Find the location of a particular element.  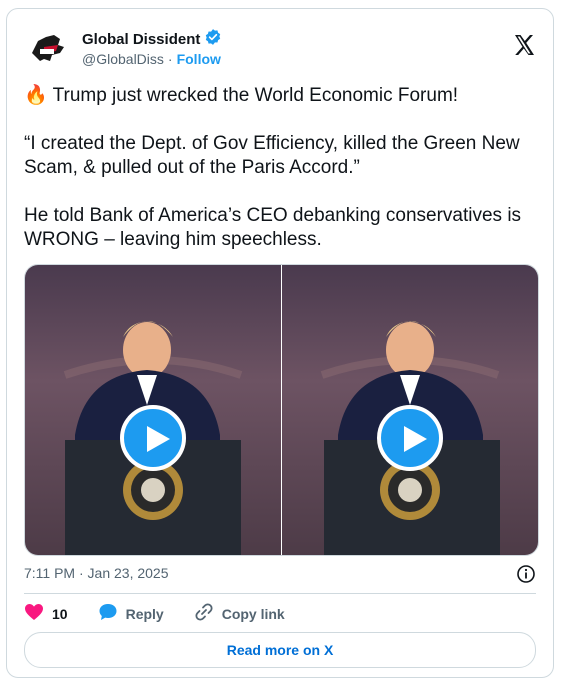

reply-label: Reply is located at coordinates (144, 613).